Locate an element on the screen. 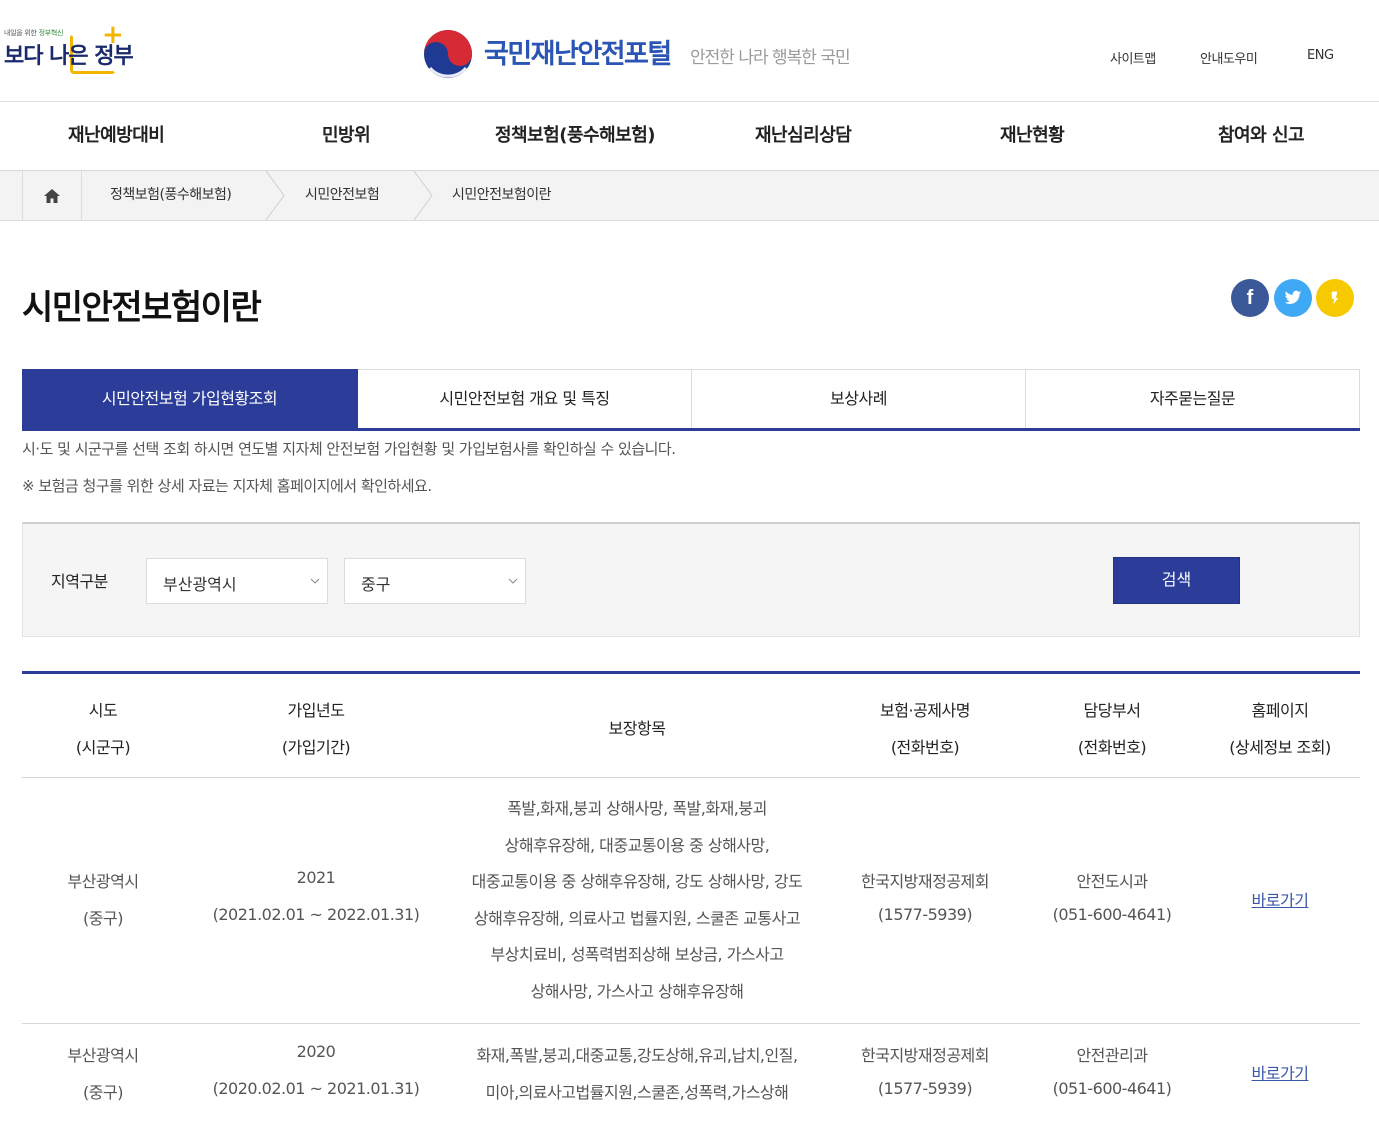 The height and width of the screenshot is (1123, 1379). cell-dept: 안전도시과 (051-600-4641) is located at coordinates (1112, 901).